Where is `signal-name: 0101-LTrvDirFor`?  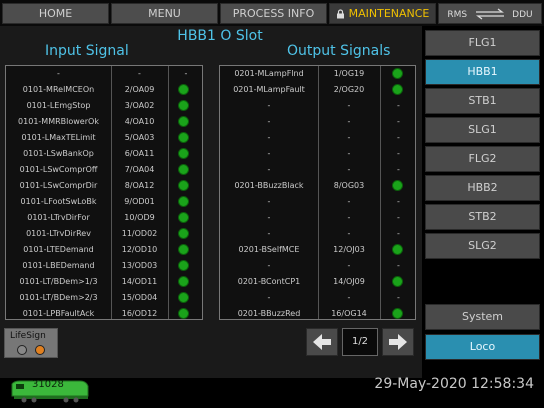 signal-name: 0101-LTrvDirFor is located at coordinates (58, 217).